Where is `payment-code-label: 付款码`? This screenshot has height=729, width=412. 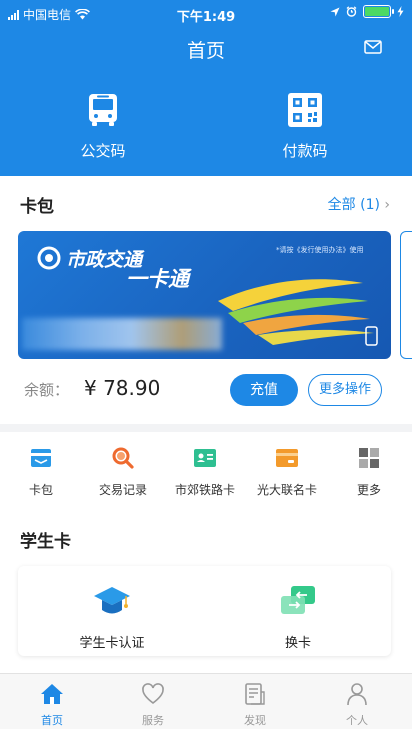 payment-code-label: 付款码 is located at coordinates (305, 151).